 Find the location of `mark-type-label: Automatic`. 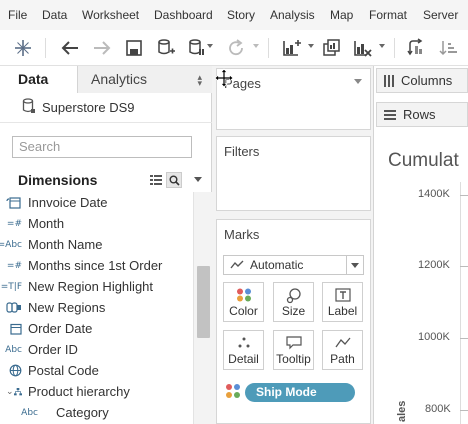

mark-type-label: Automatic is located at coordinates (277, 265).